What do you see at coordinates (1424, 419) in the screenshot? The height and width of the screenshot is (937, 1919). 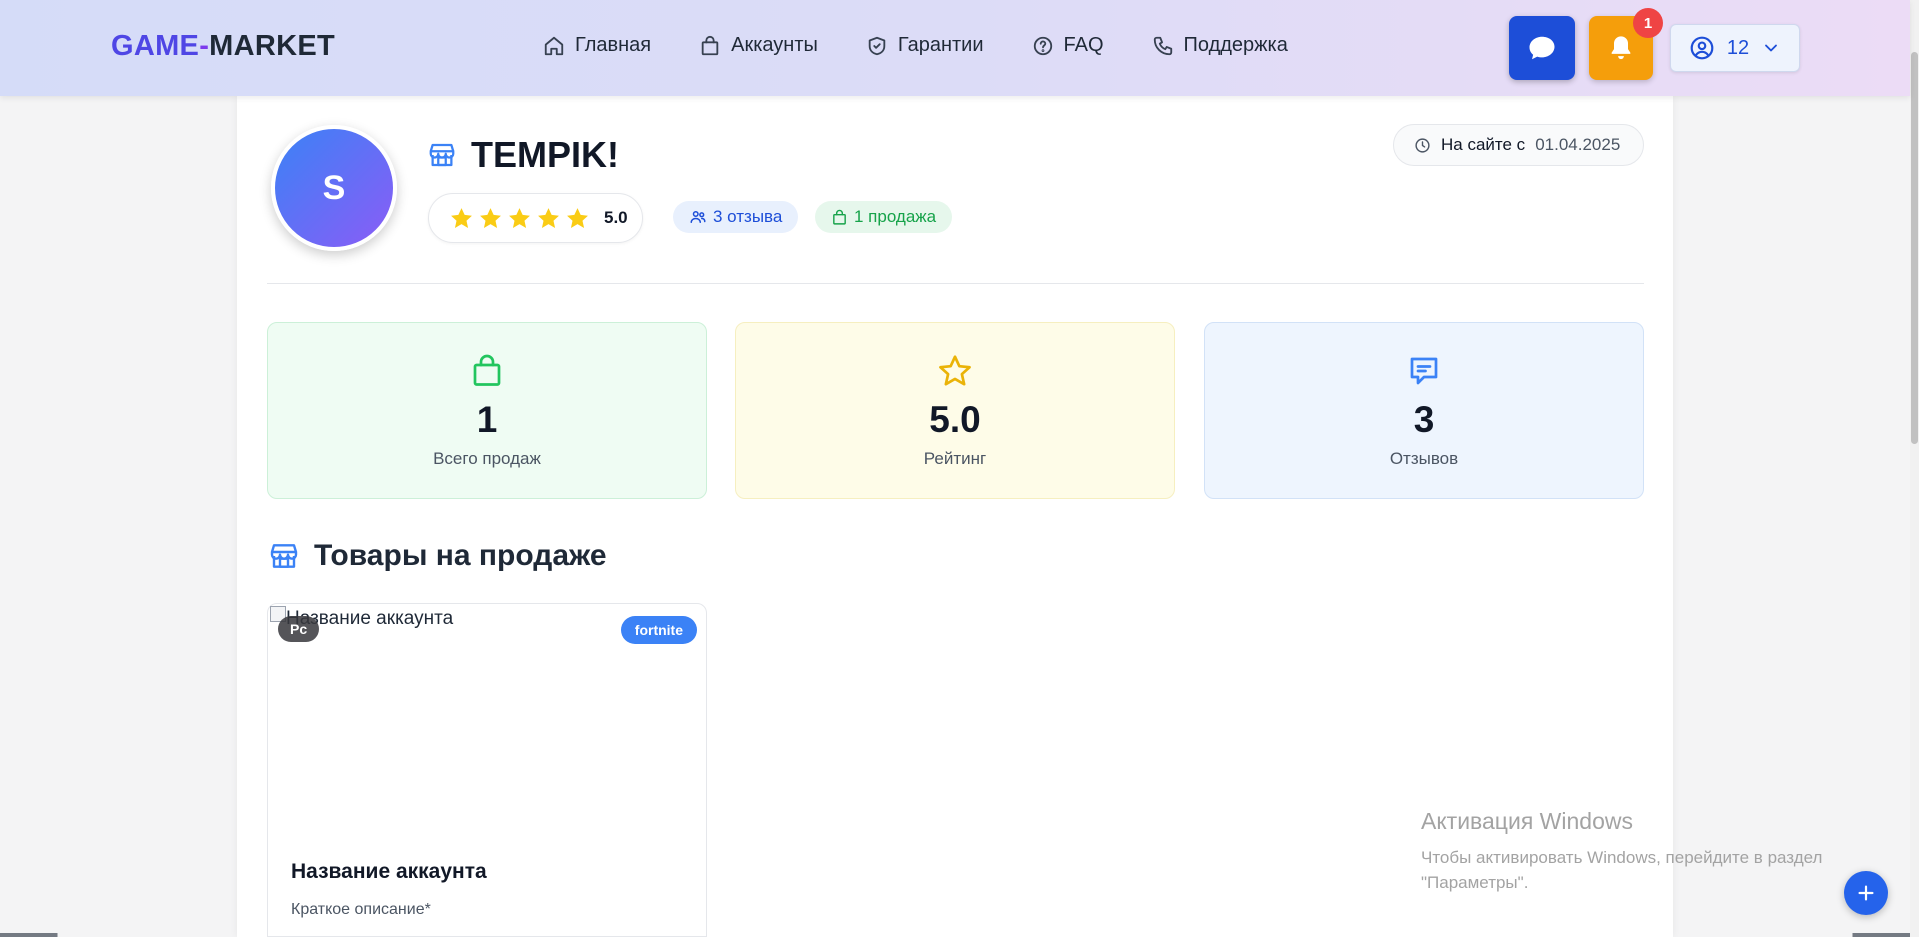 I see `stat-reviews-value: 3` at bounding box center [1424, 419].